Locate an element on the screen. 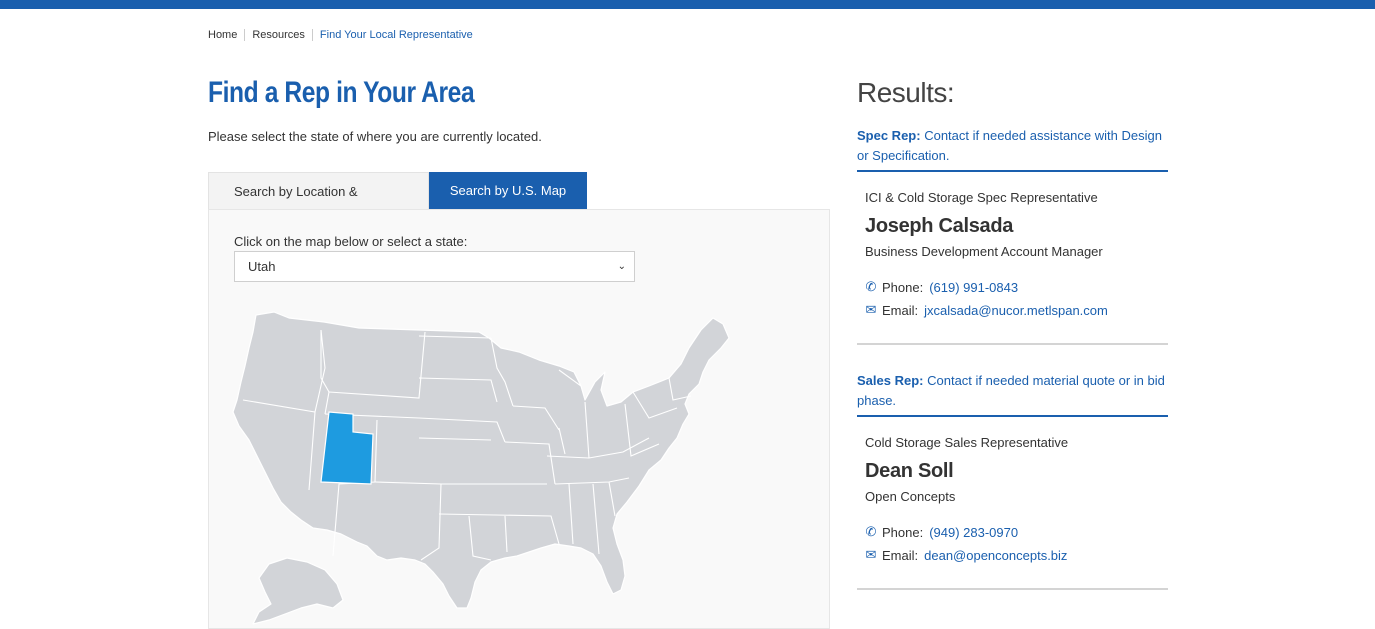  spec-rep-company: Business Development Account Manager is located at coordinates (984, 251).